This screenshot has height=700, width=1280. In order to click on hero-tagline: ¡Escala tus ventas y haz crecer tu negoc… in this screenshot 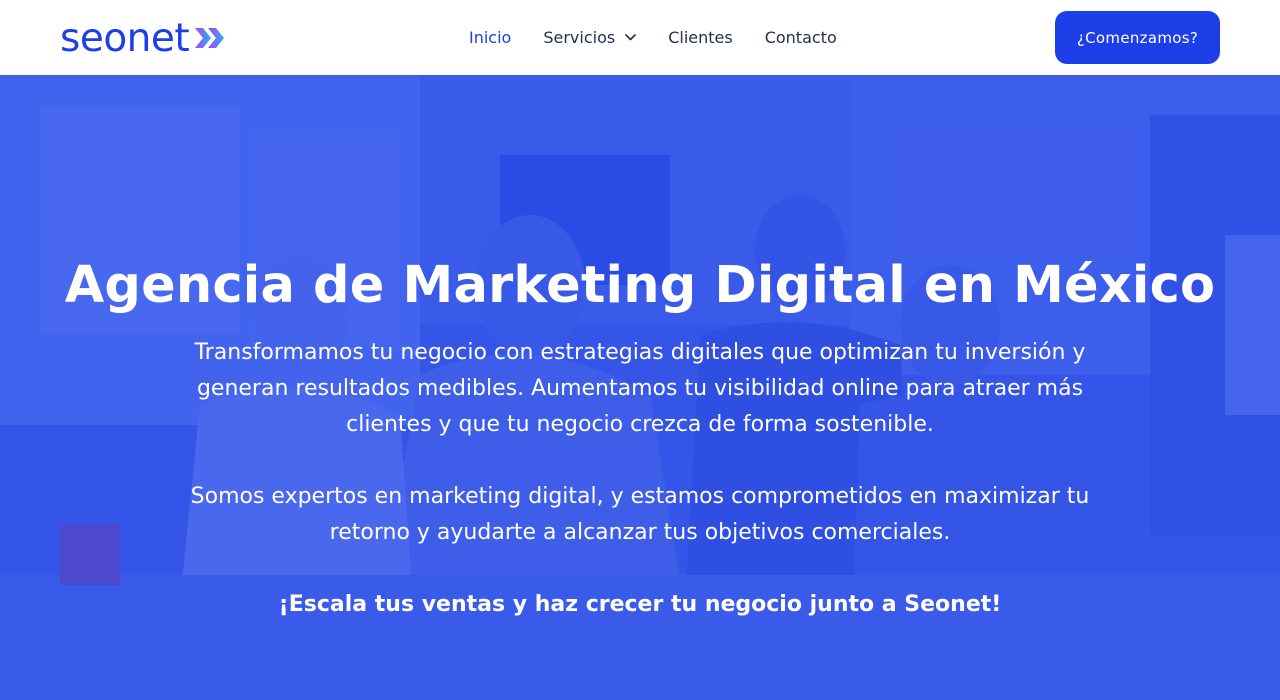, I will do `click(640, 604)`.